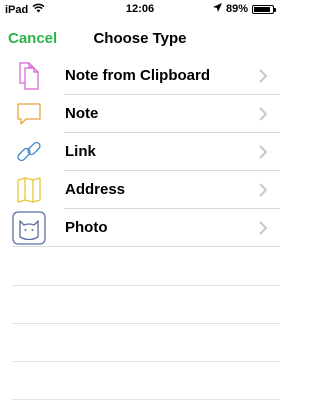  Describe the element at coordinates (29, 114) in the screenshot. I see `speech-bubble-icon` at that location.